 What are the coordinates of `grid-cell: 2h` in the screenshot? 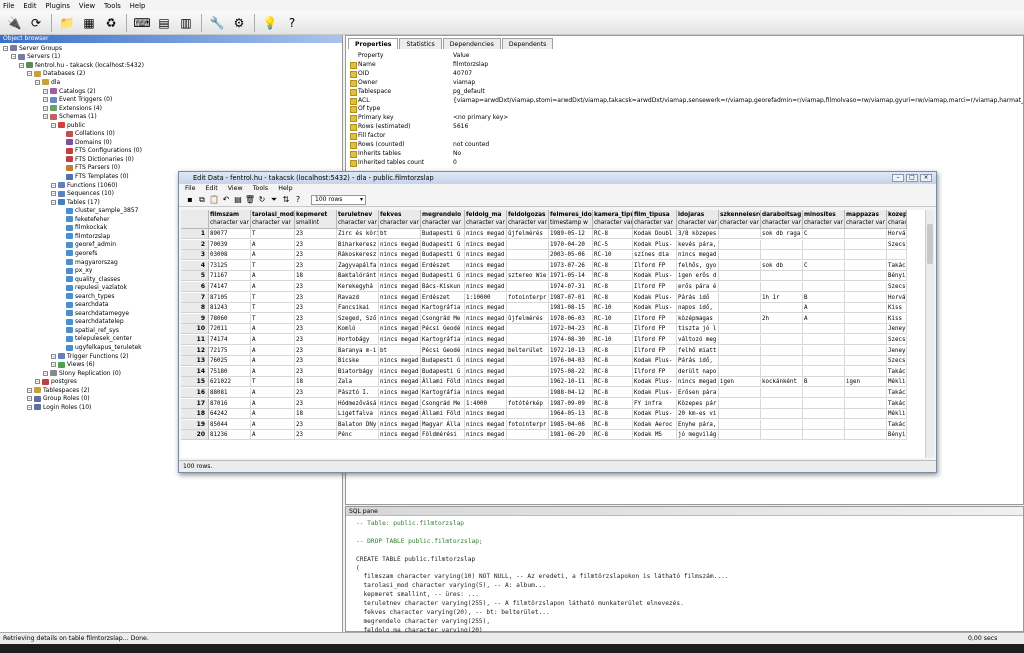 It's located at (782, 318).